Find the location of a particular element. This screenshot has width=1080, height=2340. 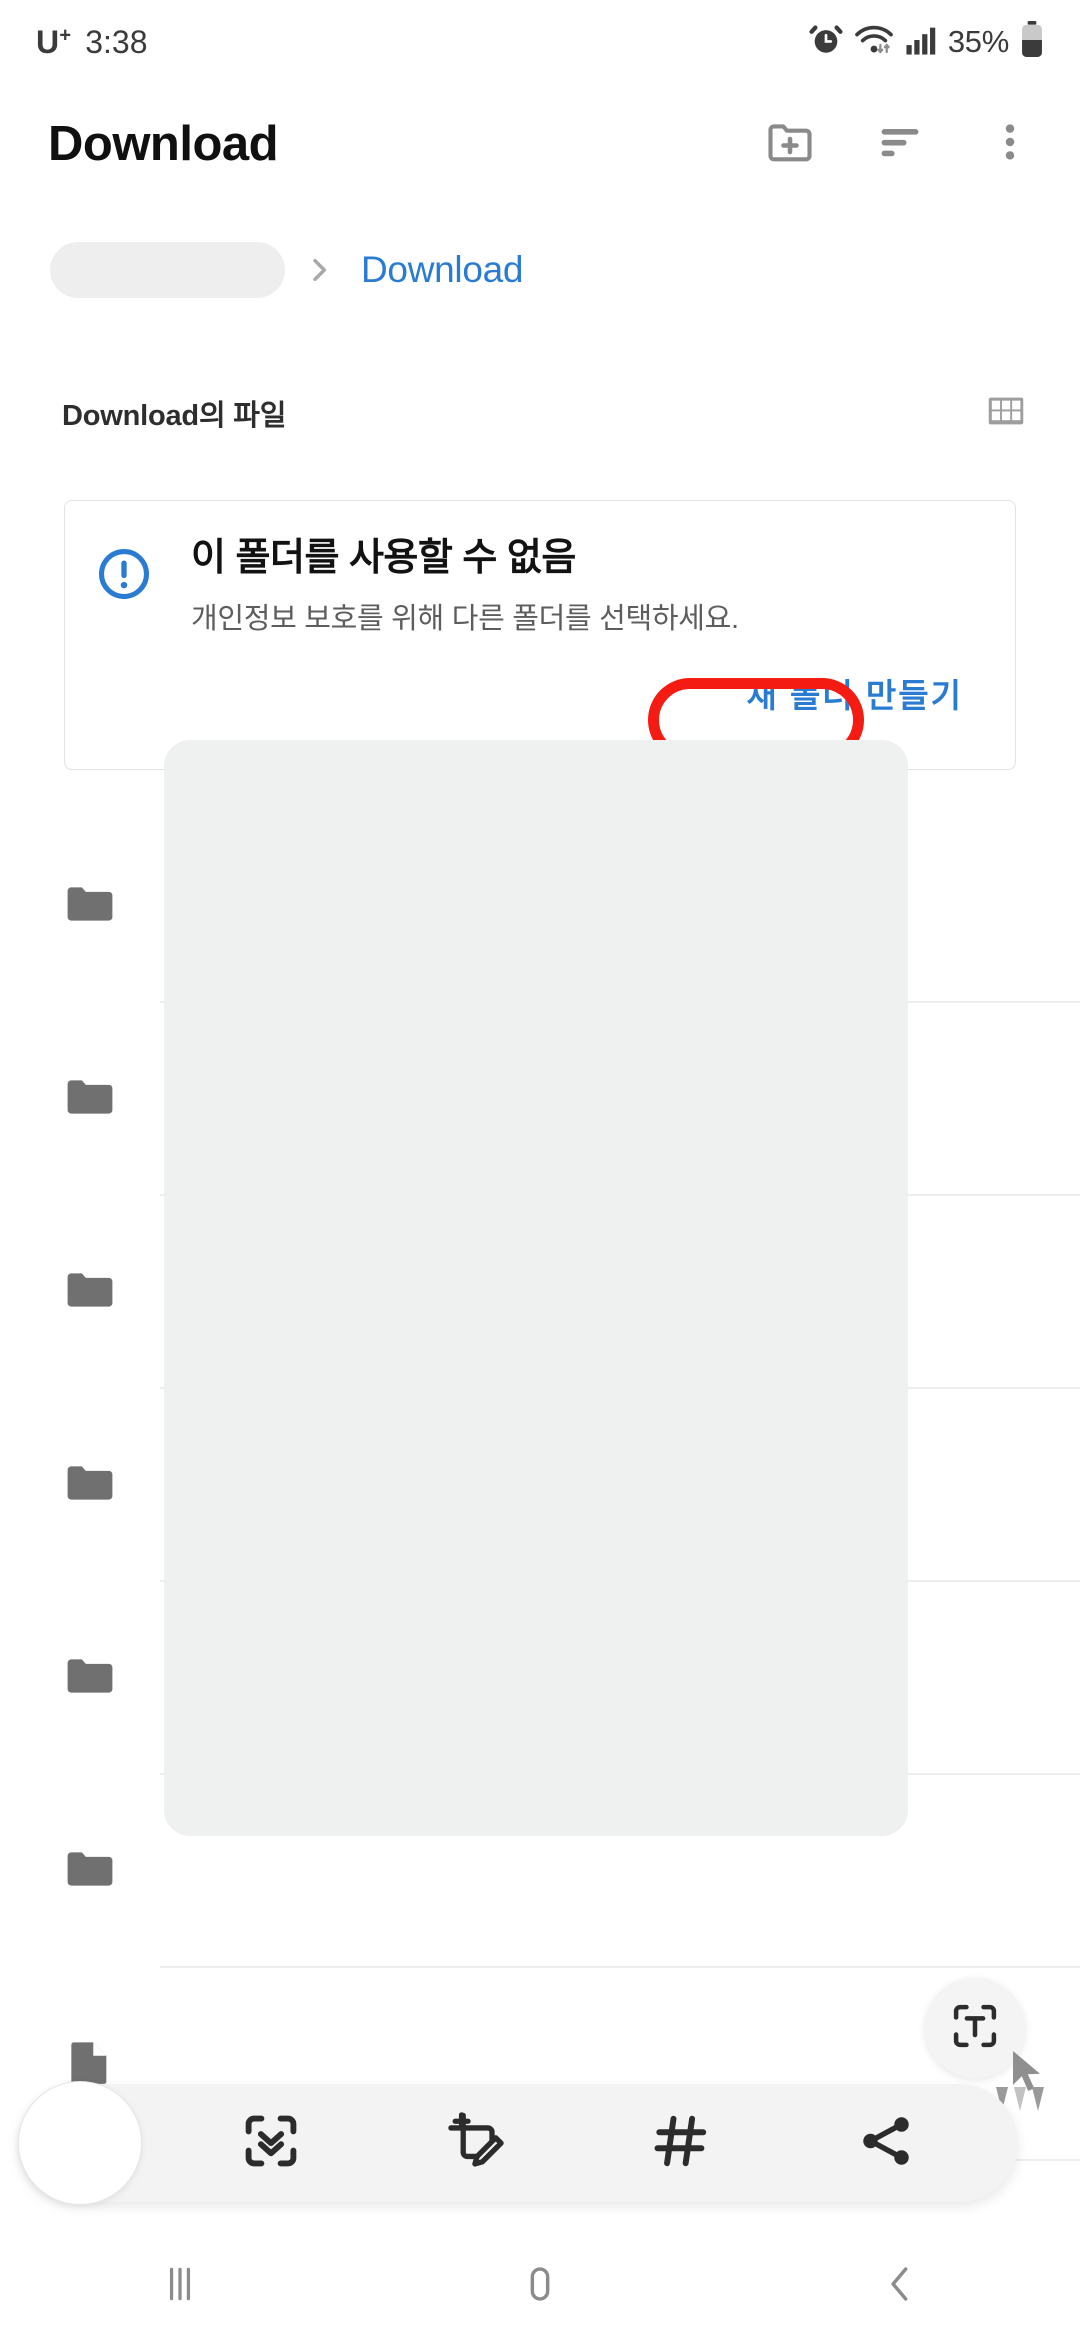

home-icon is located at coordinates (540, 2286).